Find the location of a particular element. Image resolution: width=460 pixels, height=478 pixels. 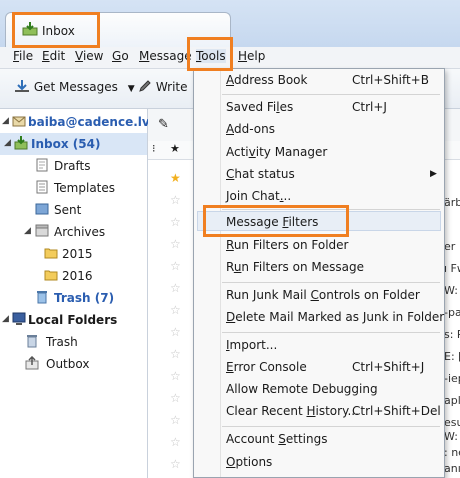

sent-icon is located at coordinates (42, 209).